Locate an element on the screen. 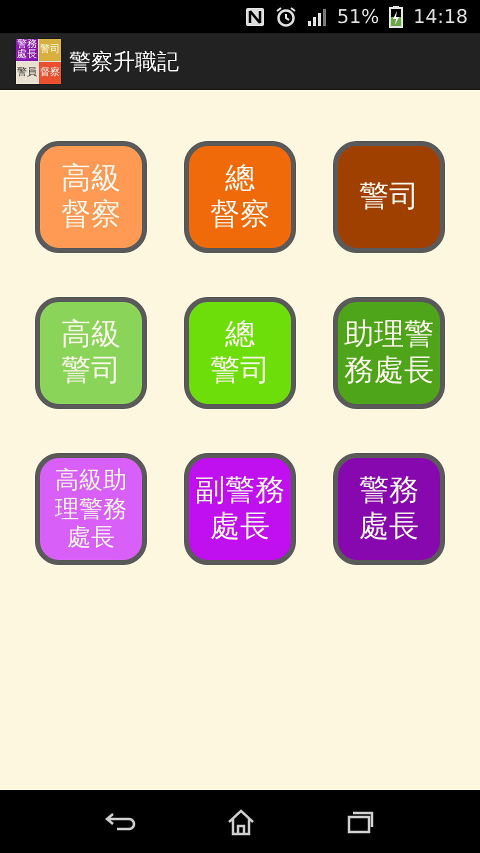 This screenshot has width=480, height=853. clock-time: 14:18 is located at coordinates (440, 17).